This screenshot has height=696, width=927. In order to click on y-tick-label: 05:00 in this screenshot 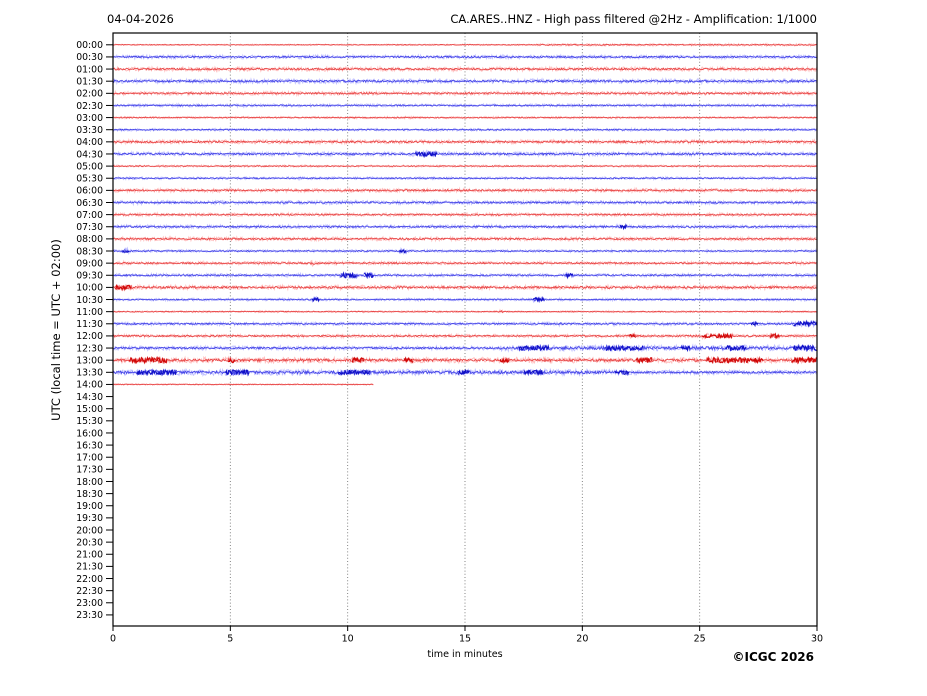, I will do `click(89, 166)`.